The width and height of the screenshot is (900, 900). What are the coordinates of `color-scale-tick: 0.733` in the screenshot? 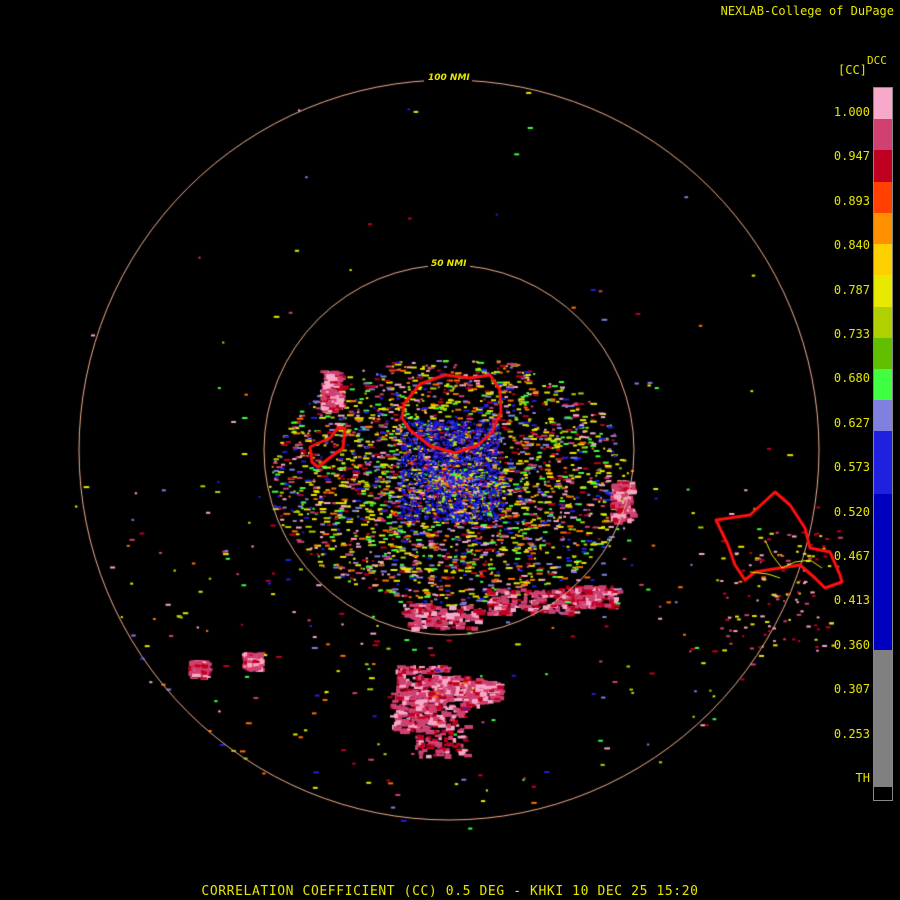 It's located at (851, 334).